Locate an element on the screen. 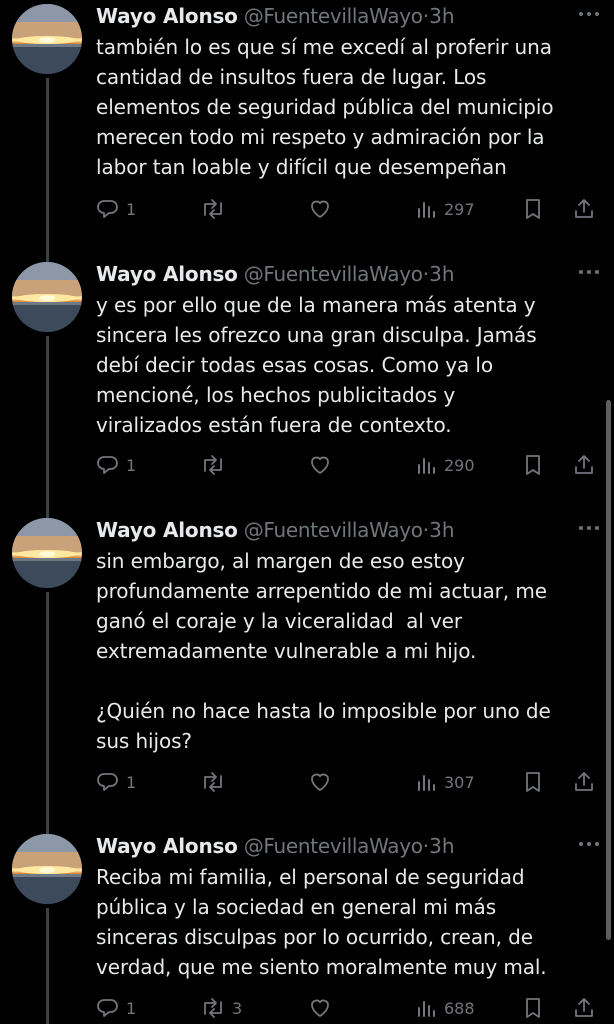 Image resolution: width=614 pixels, height=1024 pixels. tweet-actions: 1 290 is located at coordinates (351, 465).